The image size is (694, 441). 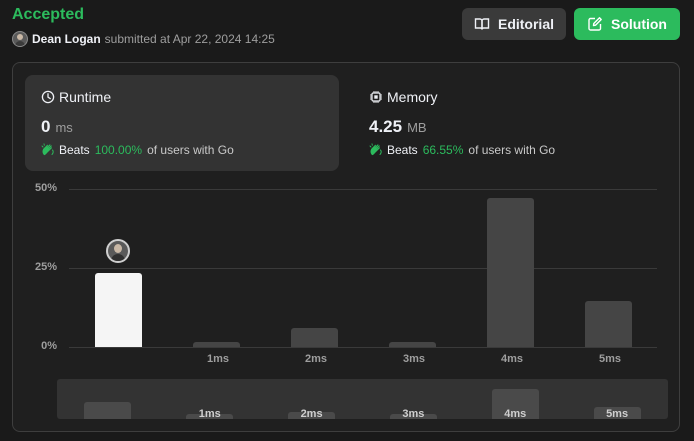 What do you see at coordinates (48, 14) in the screenshot?
I see `submission-status: Accepted` at bounding box center [48, 14].